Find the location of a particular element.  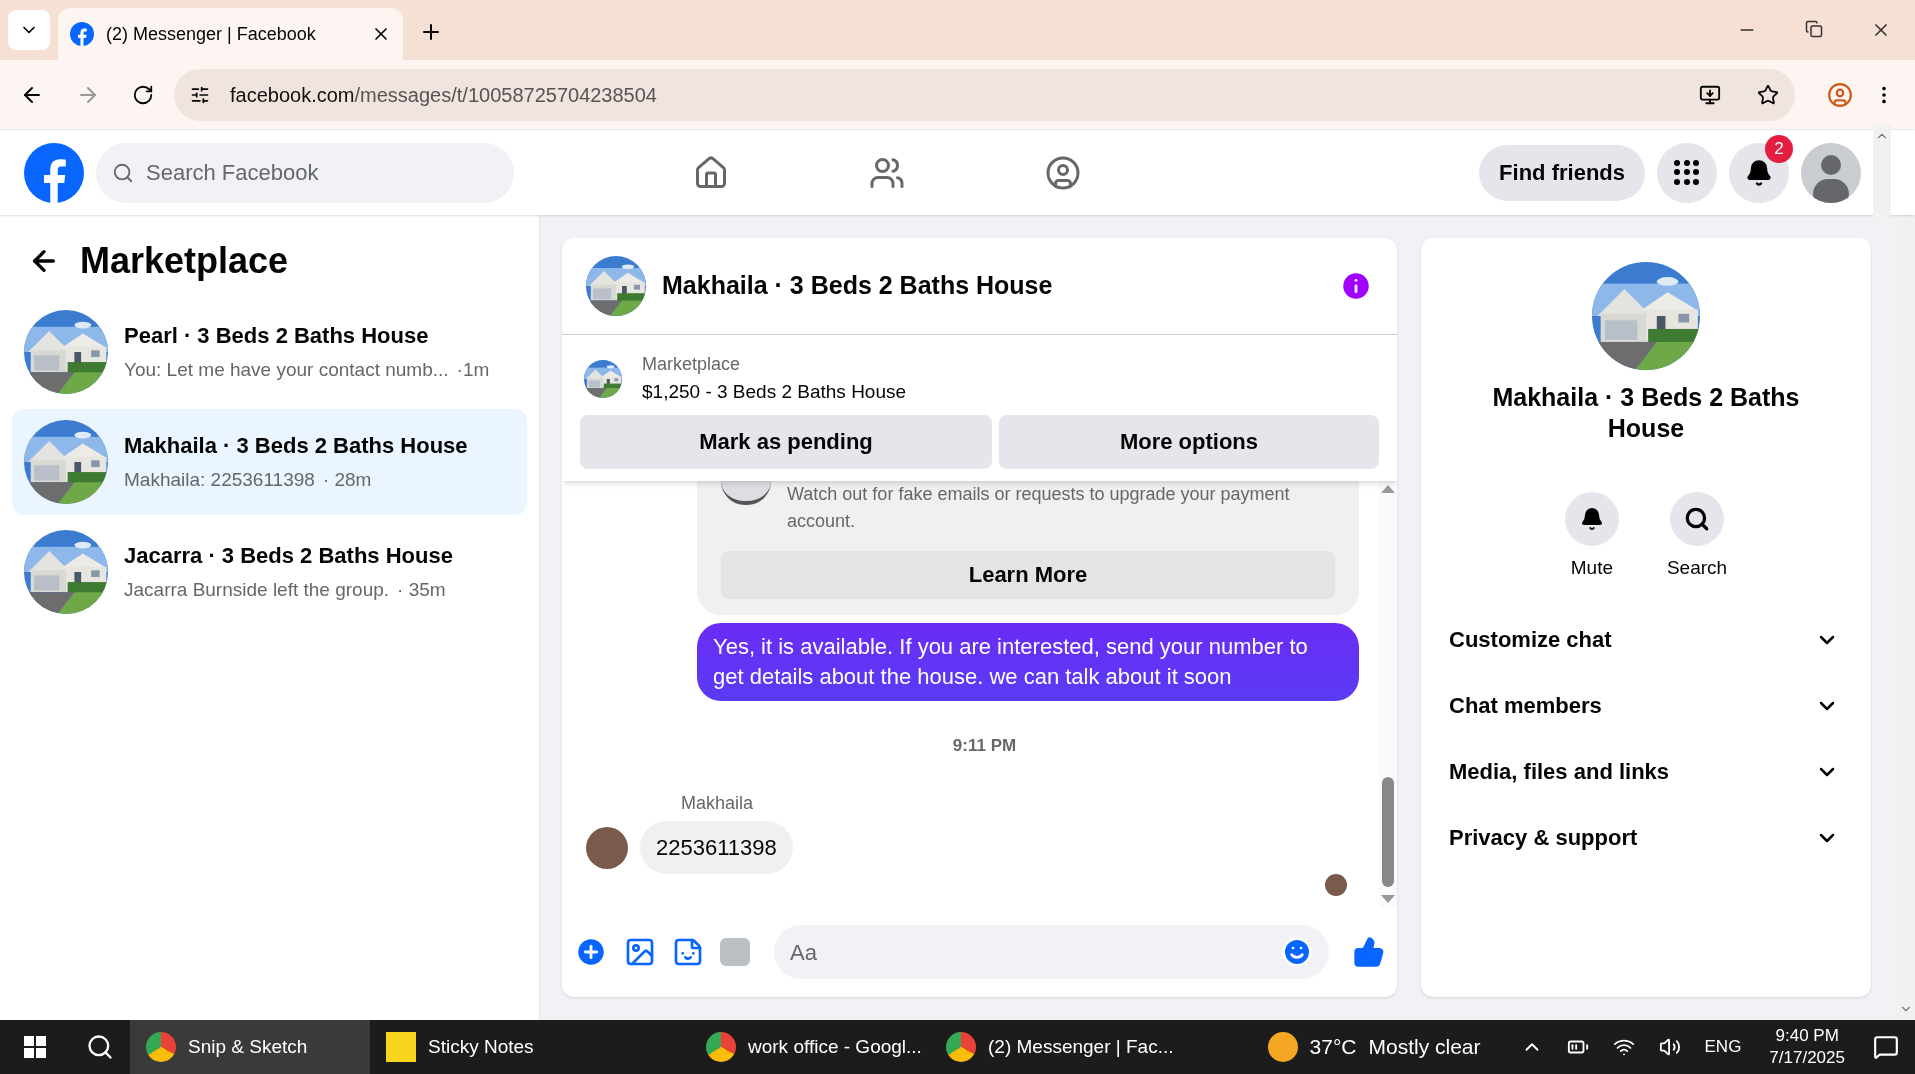

message-field: Aa is located at coordinates (1051, 952).